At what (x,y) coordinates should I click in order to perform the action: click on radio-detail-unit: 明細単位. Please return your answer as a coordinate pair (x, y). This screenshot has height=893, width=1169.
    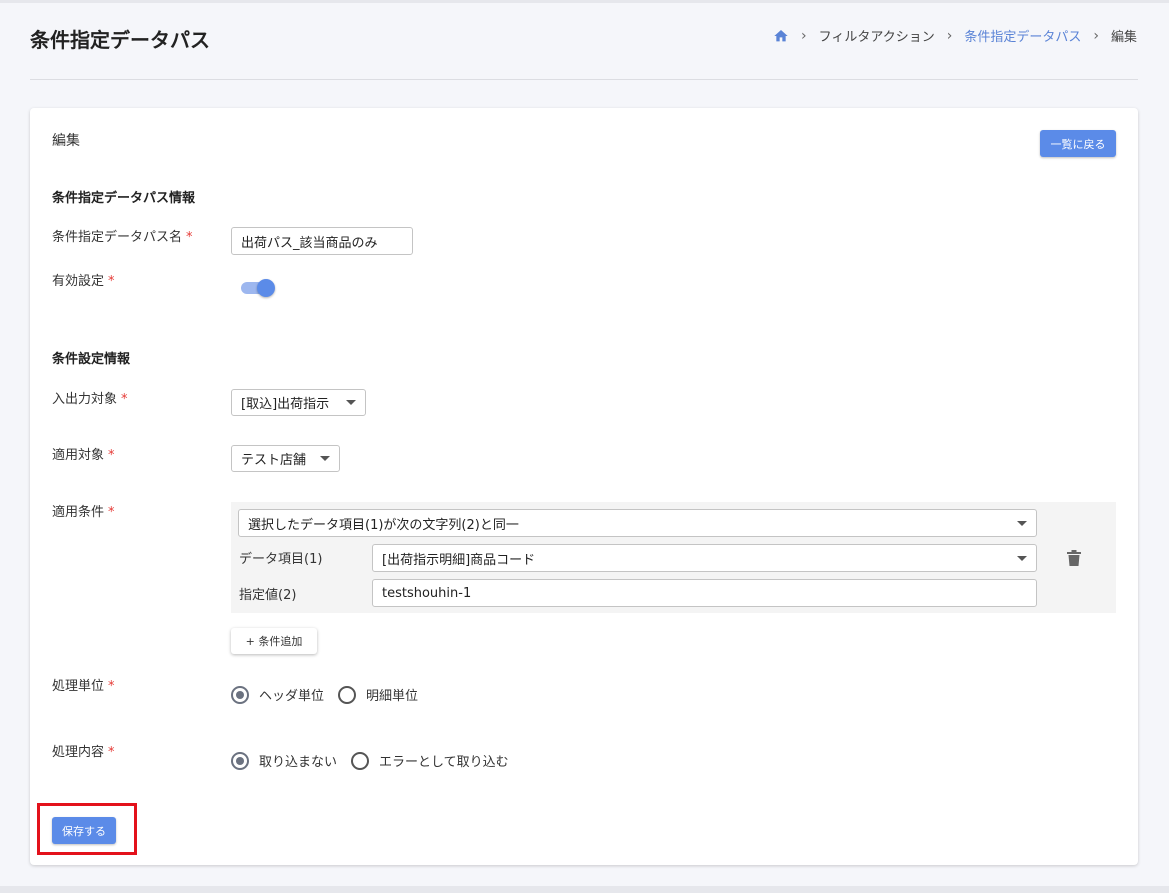
    Looking at the image, I should click on (378, 694).